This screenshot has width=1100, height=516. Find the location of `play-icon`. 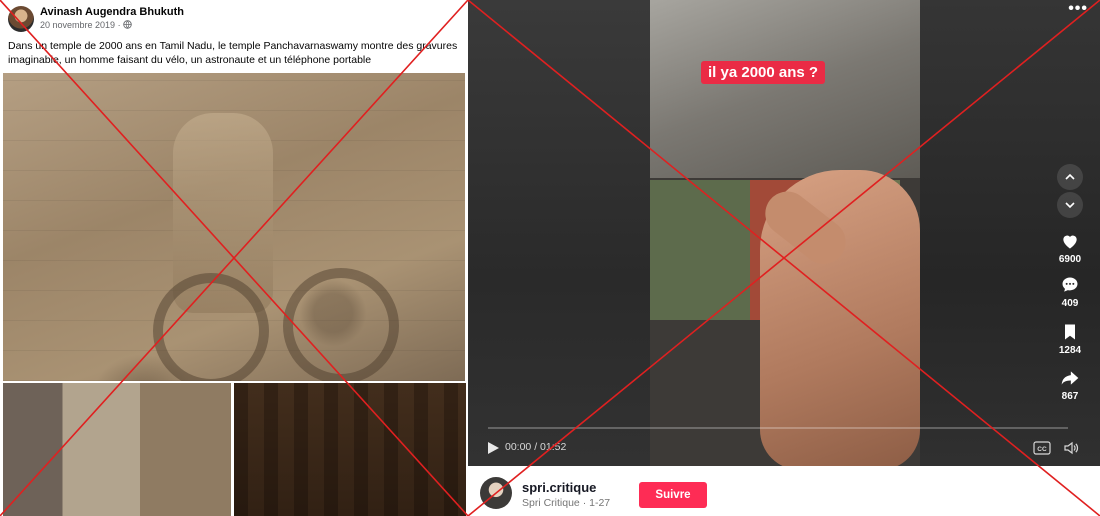

play-icon is located at coordinates (493, 448).